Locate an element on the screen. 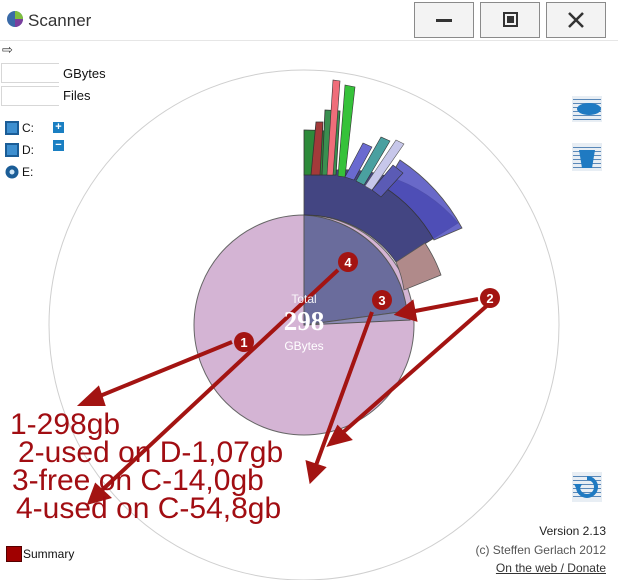 The height and width of the screenshot is (580, 618). marker-1: 1 is located at coordinates (243, 342).